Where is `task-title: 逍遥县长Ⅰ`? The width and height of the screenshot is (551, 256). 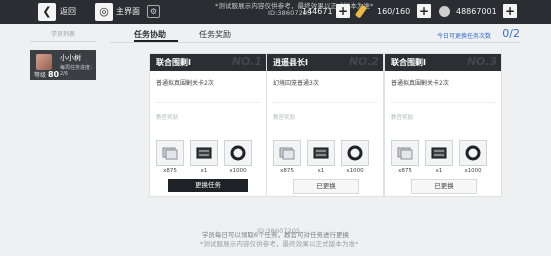 task-title: 逍遥县长Ⅰ is located at coordinates (290, 62).